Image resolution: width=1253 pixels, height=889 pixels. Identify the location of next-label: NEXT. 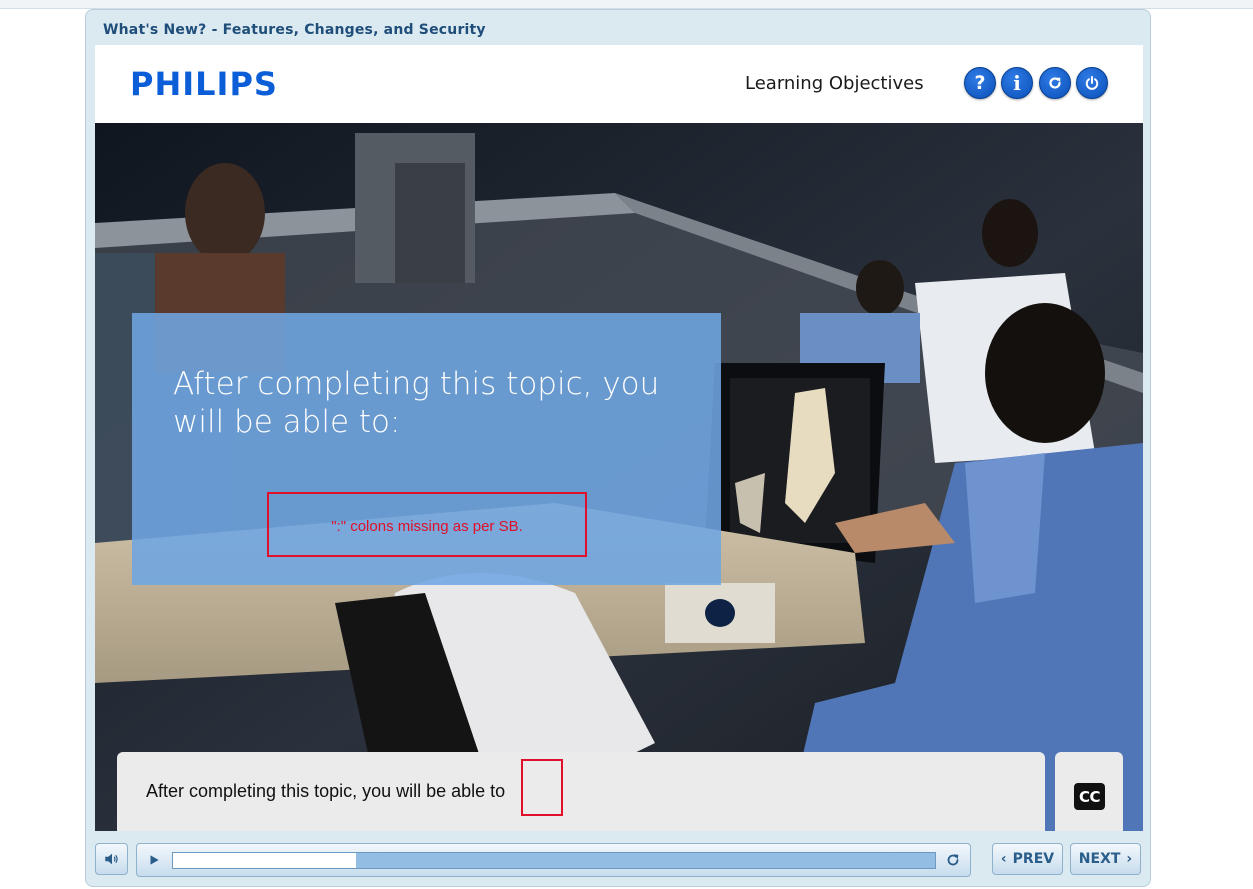
(1099, 859).